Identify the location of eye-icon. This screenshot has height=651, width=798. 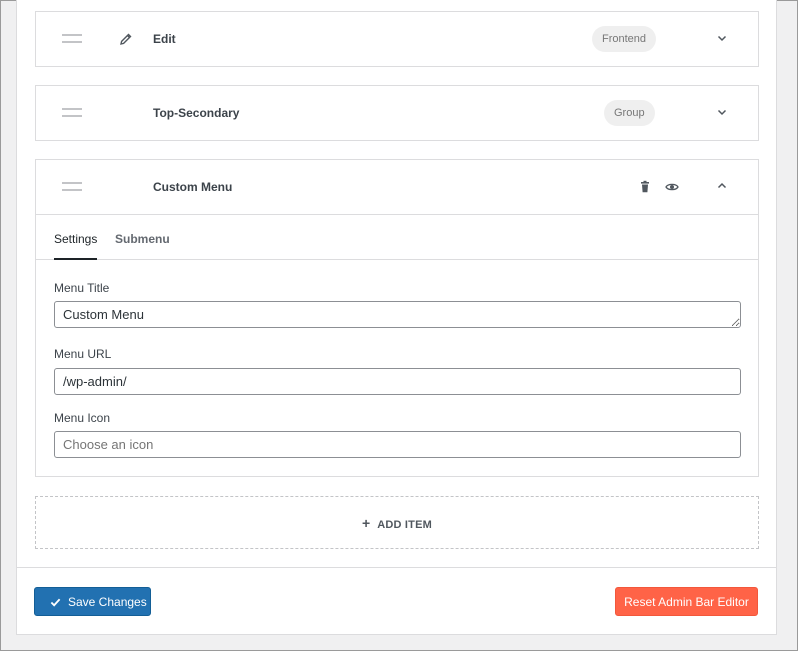
(672, 187).